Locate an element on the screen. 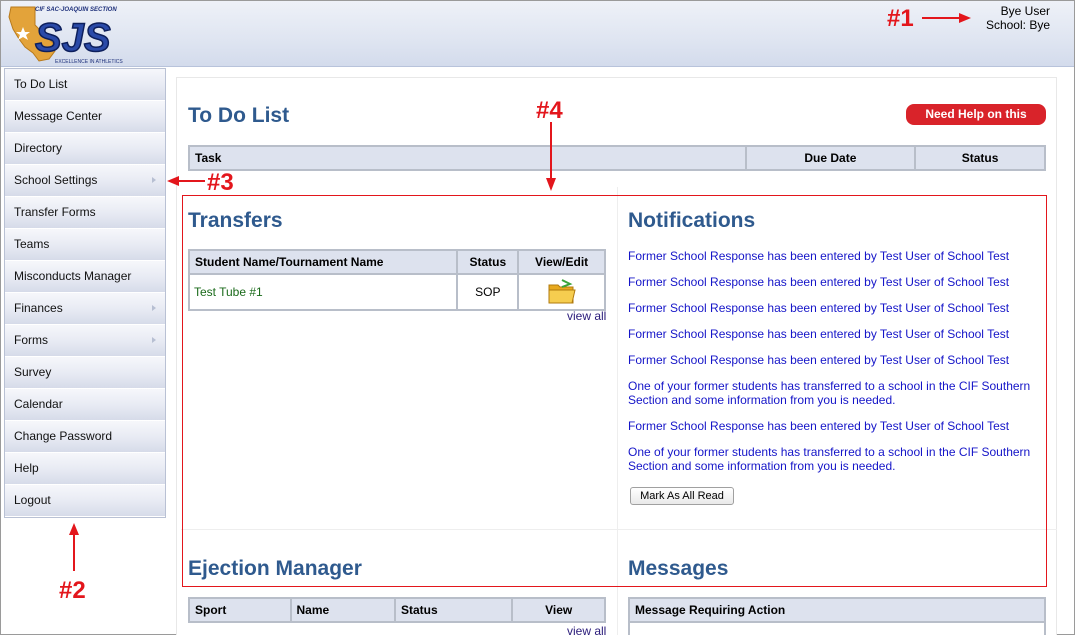 The image size is (1075, 635). annotation-label-2: #2 is located at coordinates (72, 590).